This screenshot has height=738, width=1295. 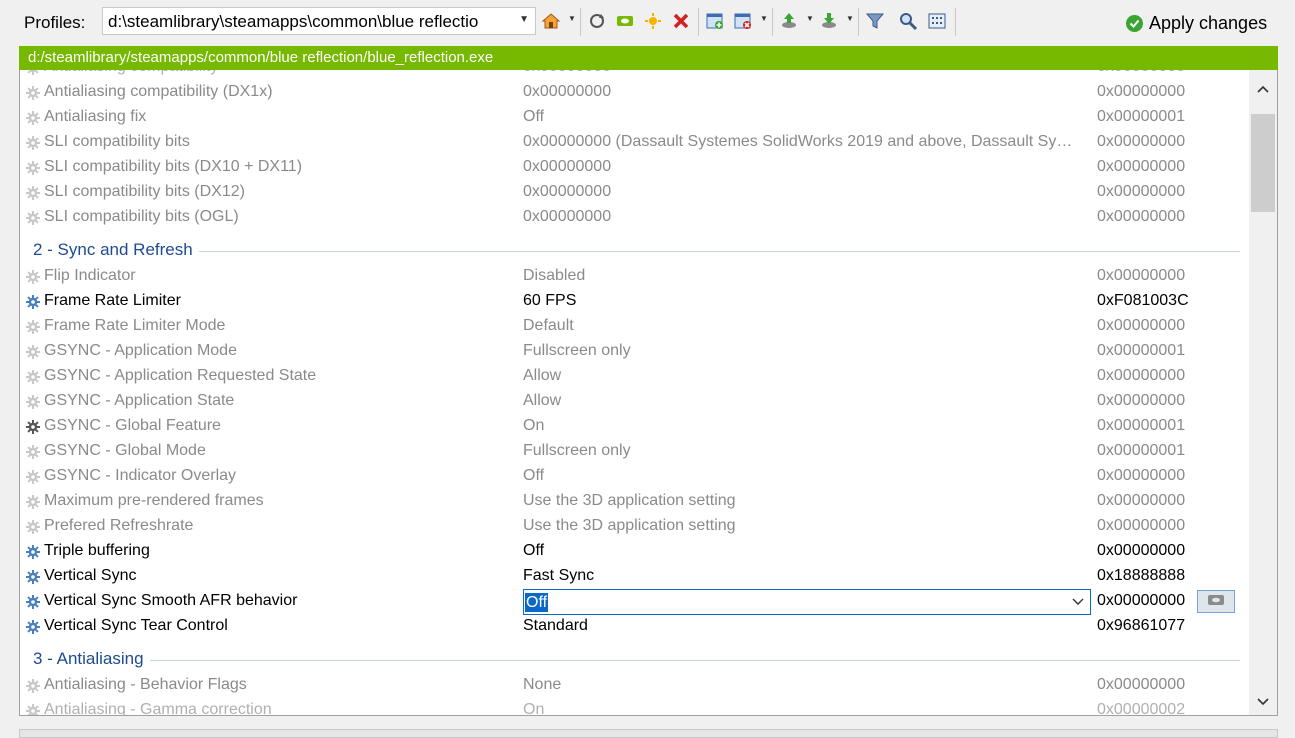 I want to click on add-profile-icon, so click(x=715, y=21).